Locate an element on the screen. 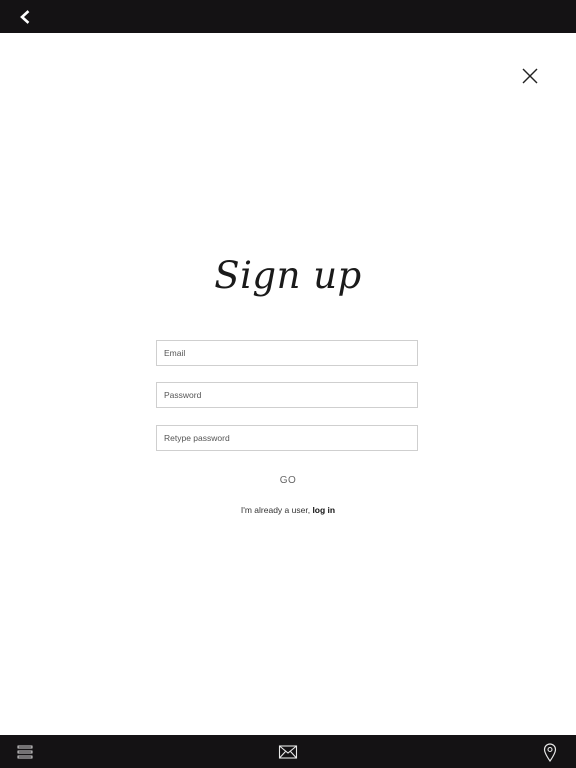 This screenshot has height=768, width=576. menu-button is located at coordinates (25, 752).